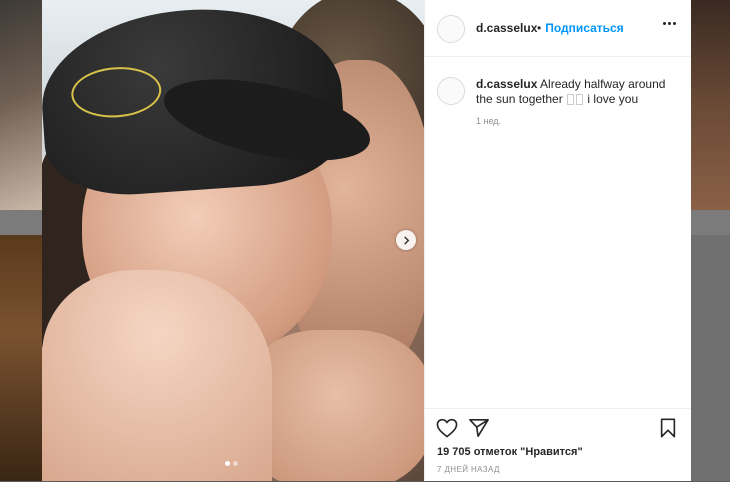 The height and width of the screenshot is (482, 730). I want to click on carousel-dot-active, so click(227, 463).